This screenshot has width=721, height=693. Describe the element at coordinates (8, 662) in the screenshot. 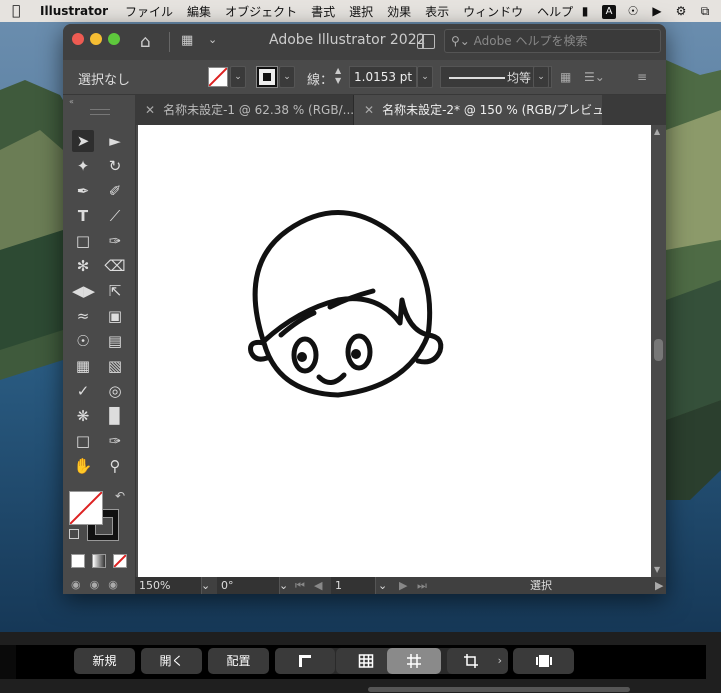

I see `touchbar-esc-area` at that location.